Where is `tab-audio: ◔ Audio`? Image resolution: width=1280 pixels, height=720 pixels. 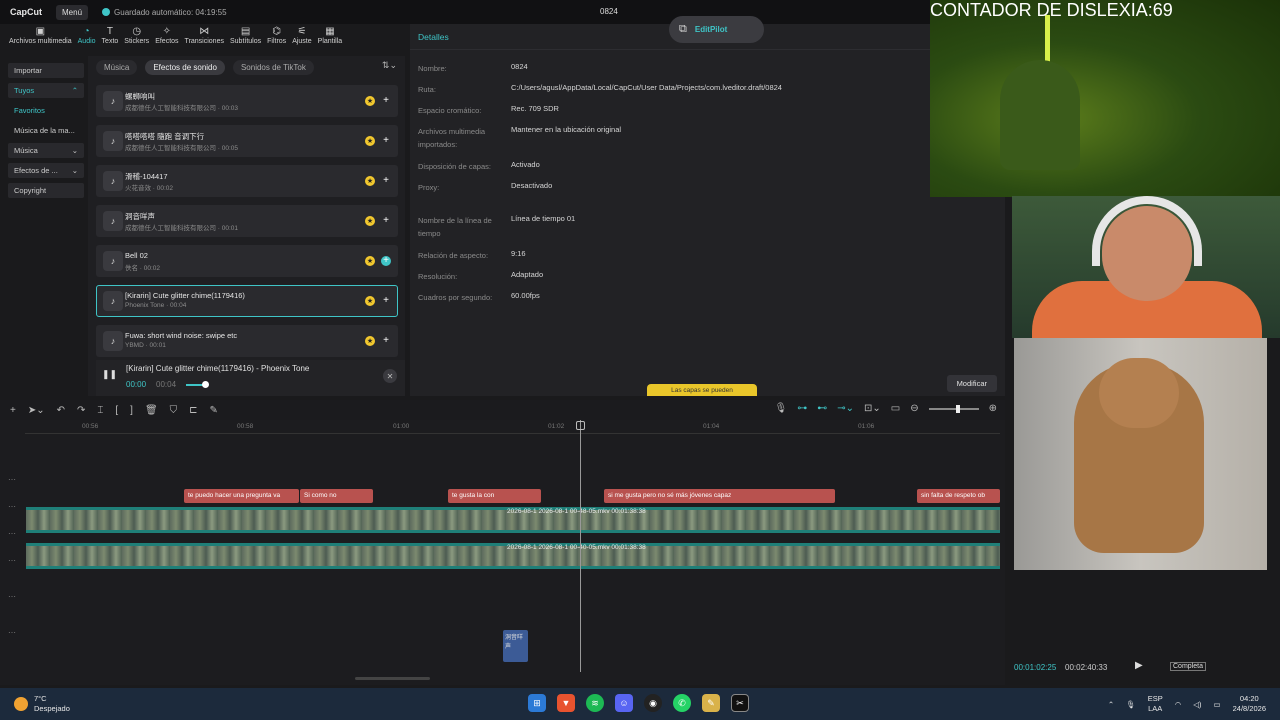 tab-audio: ◔ Audio is located at coordinates (87, 35).